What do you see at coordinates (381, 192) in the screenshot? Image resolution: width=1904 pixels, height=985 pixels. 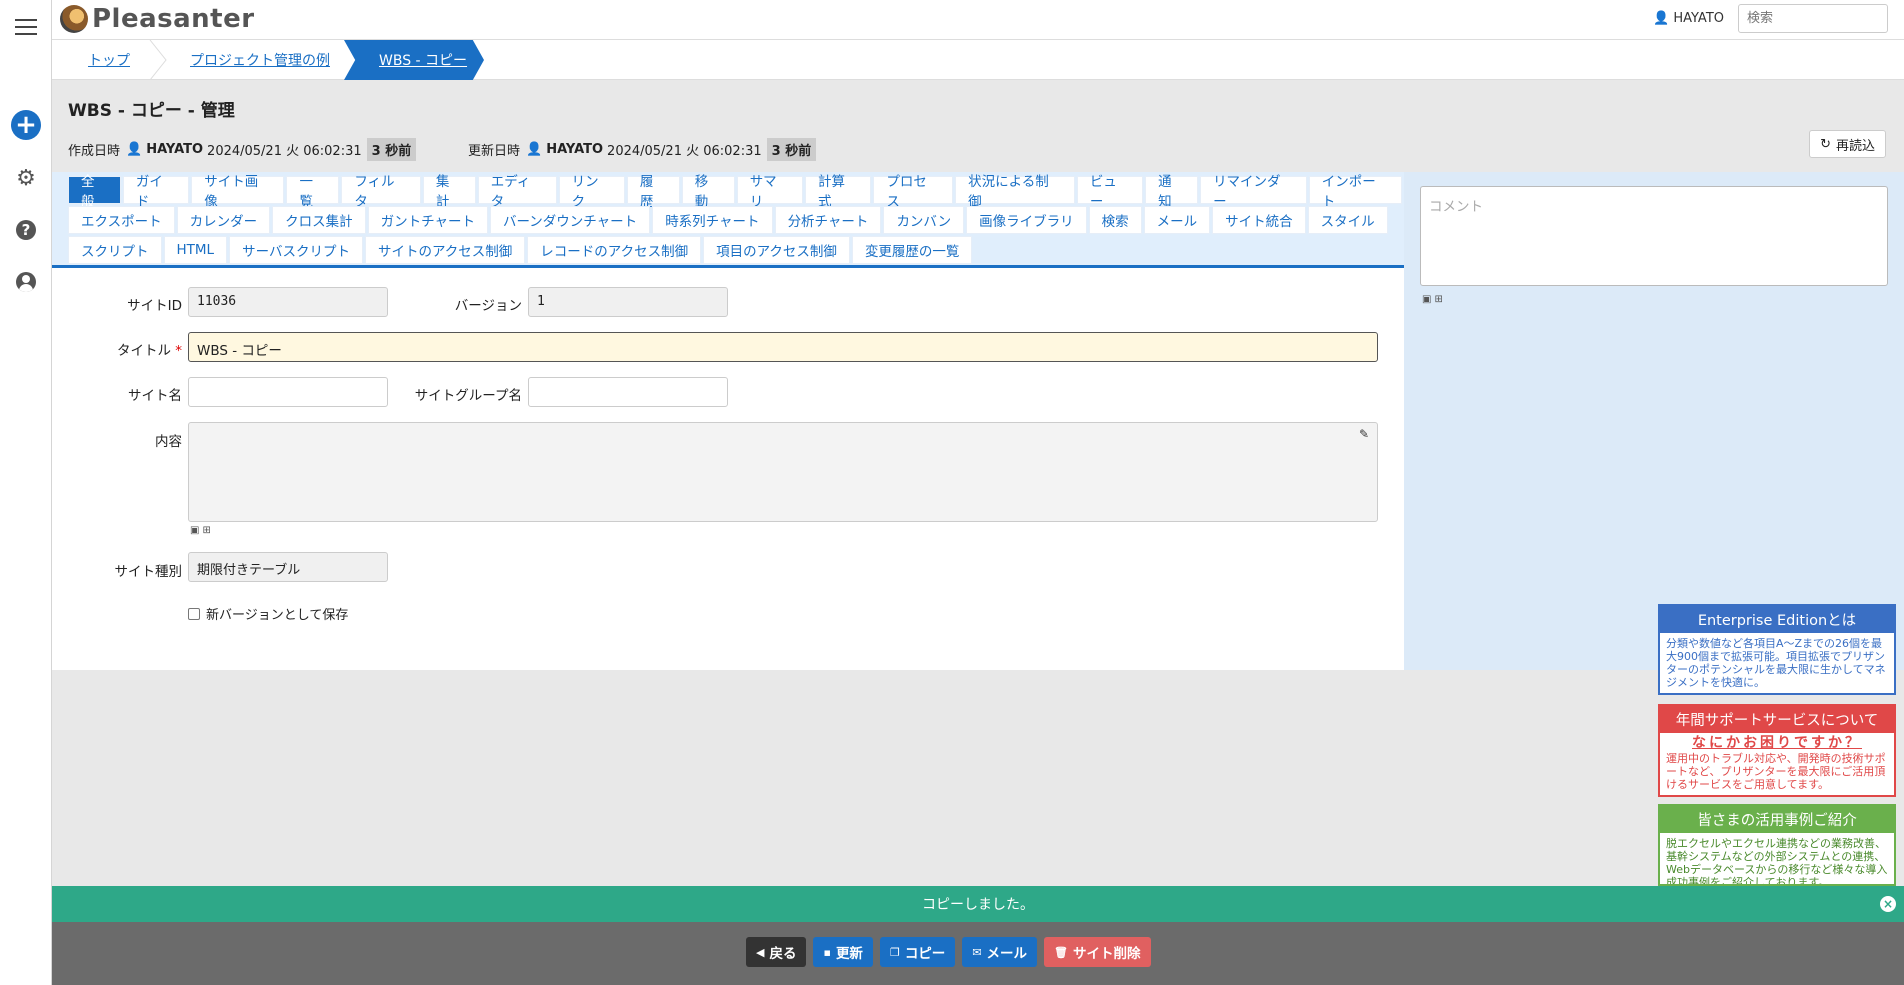 I see `tab: フィルタ` at bounding box center [381, 192].